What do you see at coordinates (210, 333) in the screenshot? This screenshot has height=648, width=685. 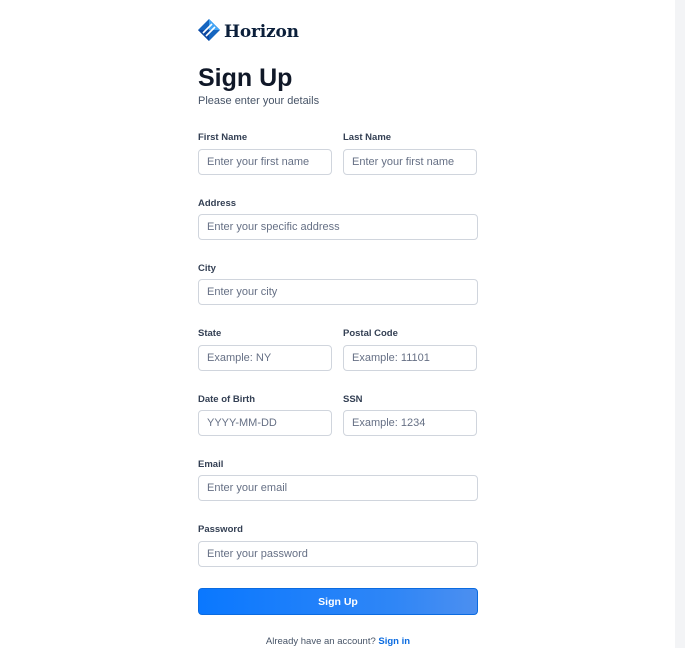 I see `state-label: State` at bounding box center [210, 333].